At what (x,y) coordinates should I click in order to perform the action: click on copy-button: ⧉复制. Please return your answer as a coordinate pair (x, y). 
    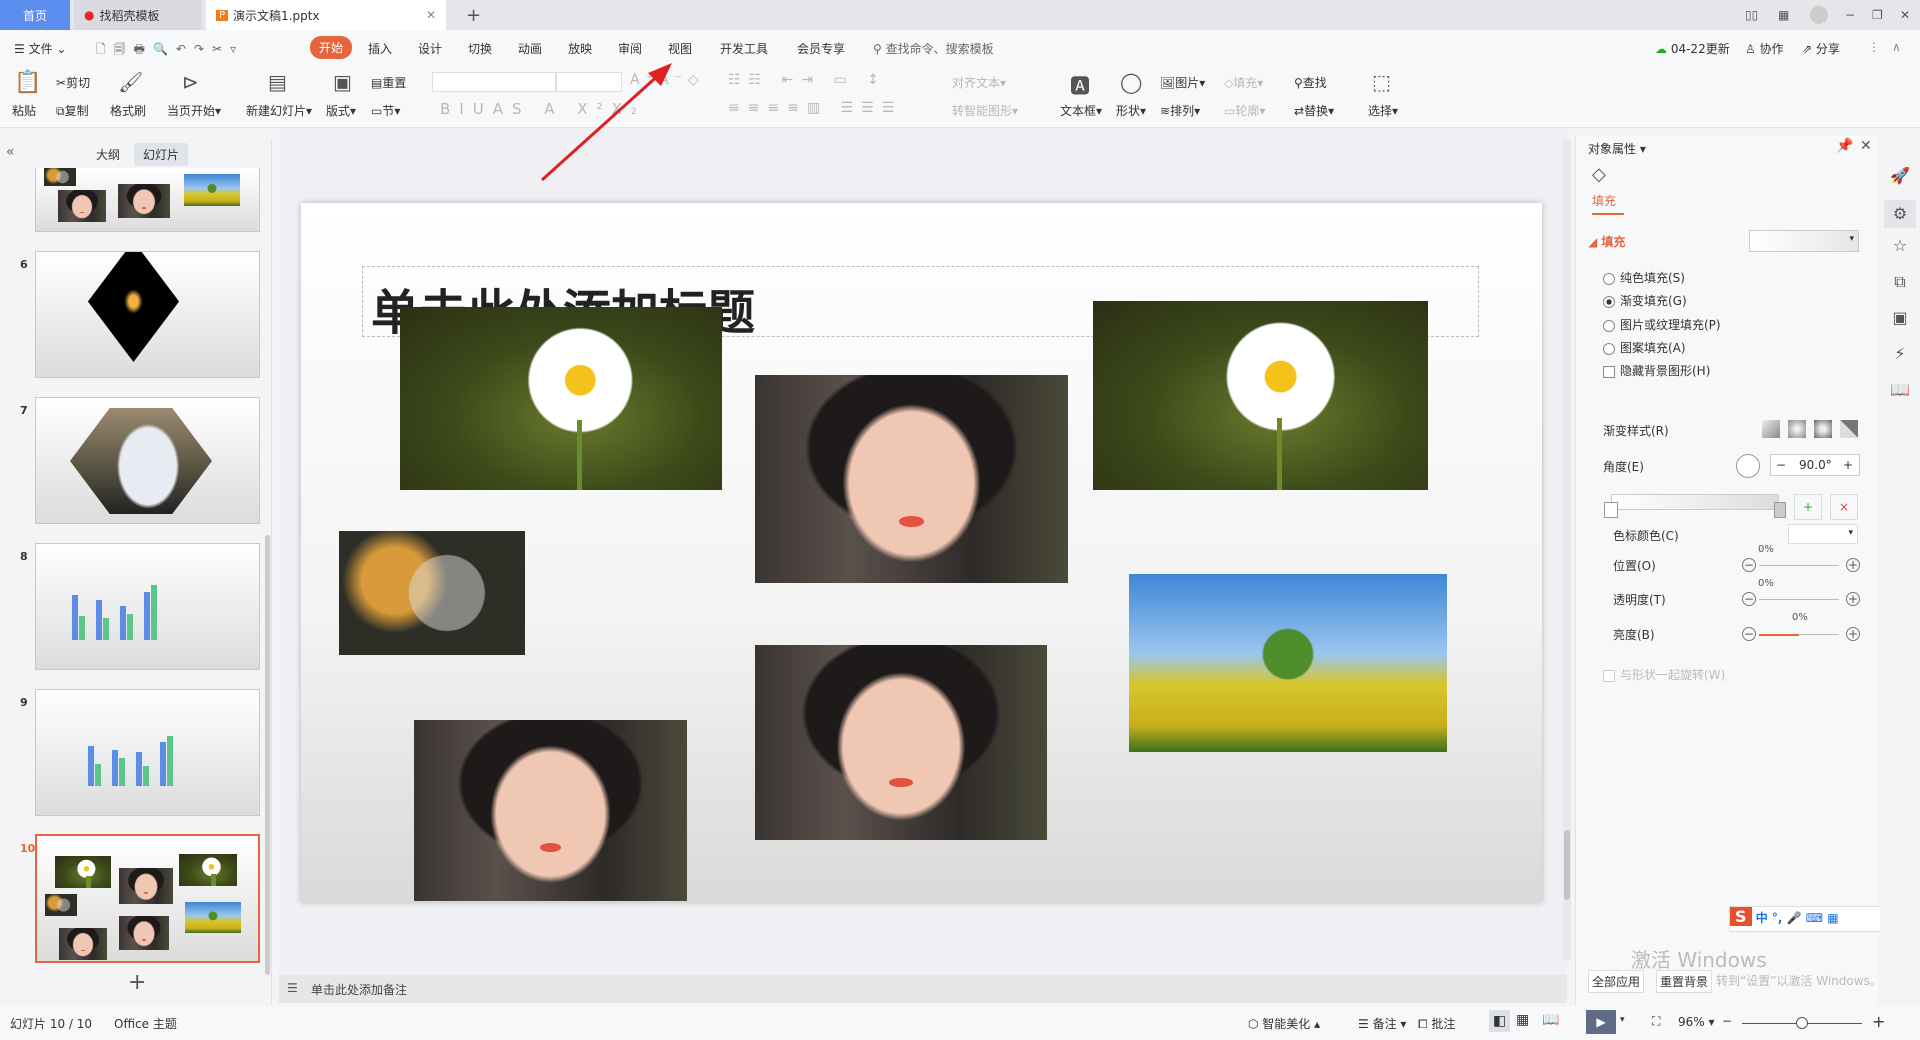
    Looking at the image, I should click on (72, 110).